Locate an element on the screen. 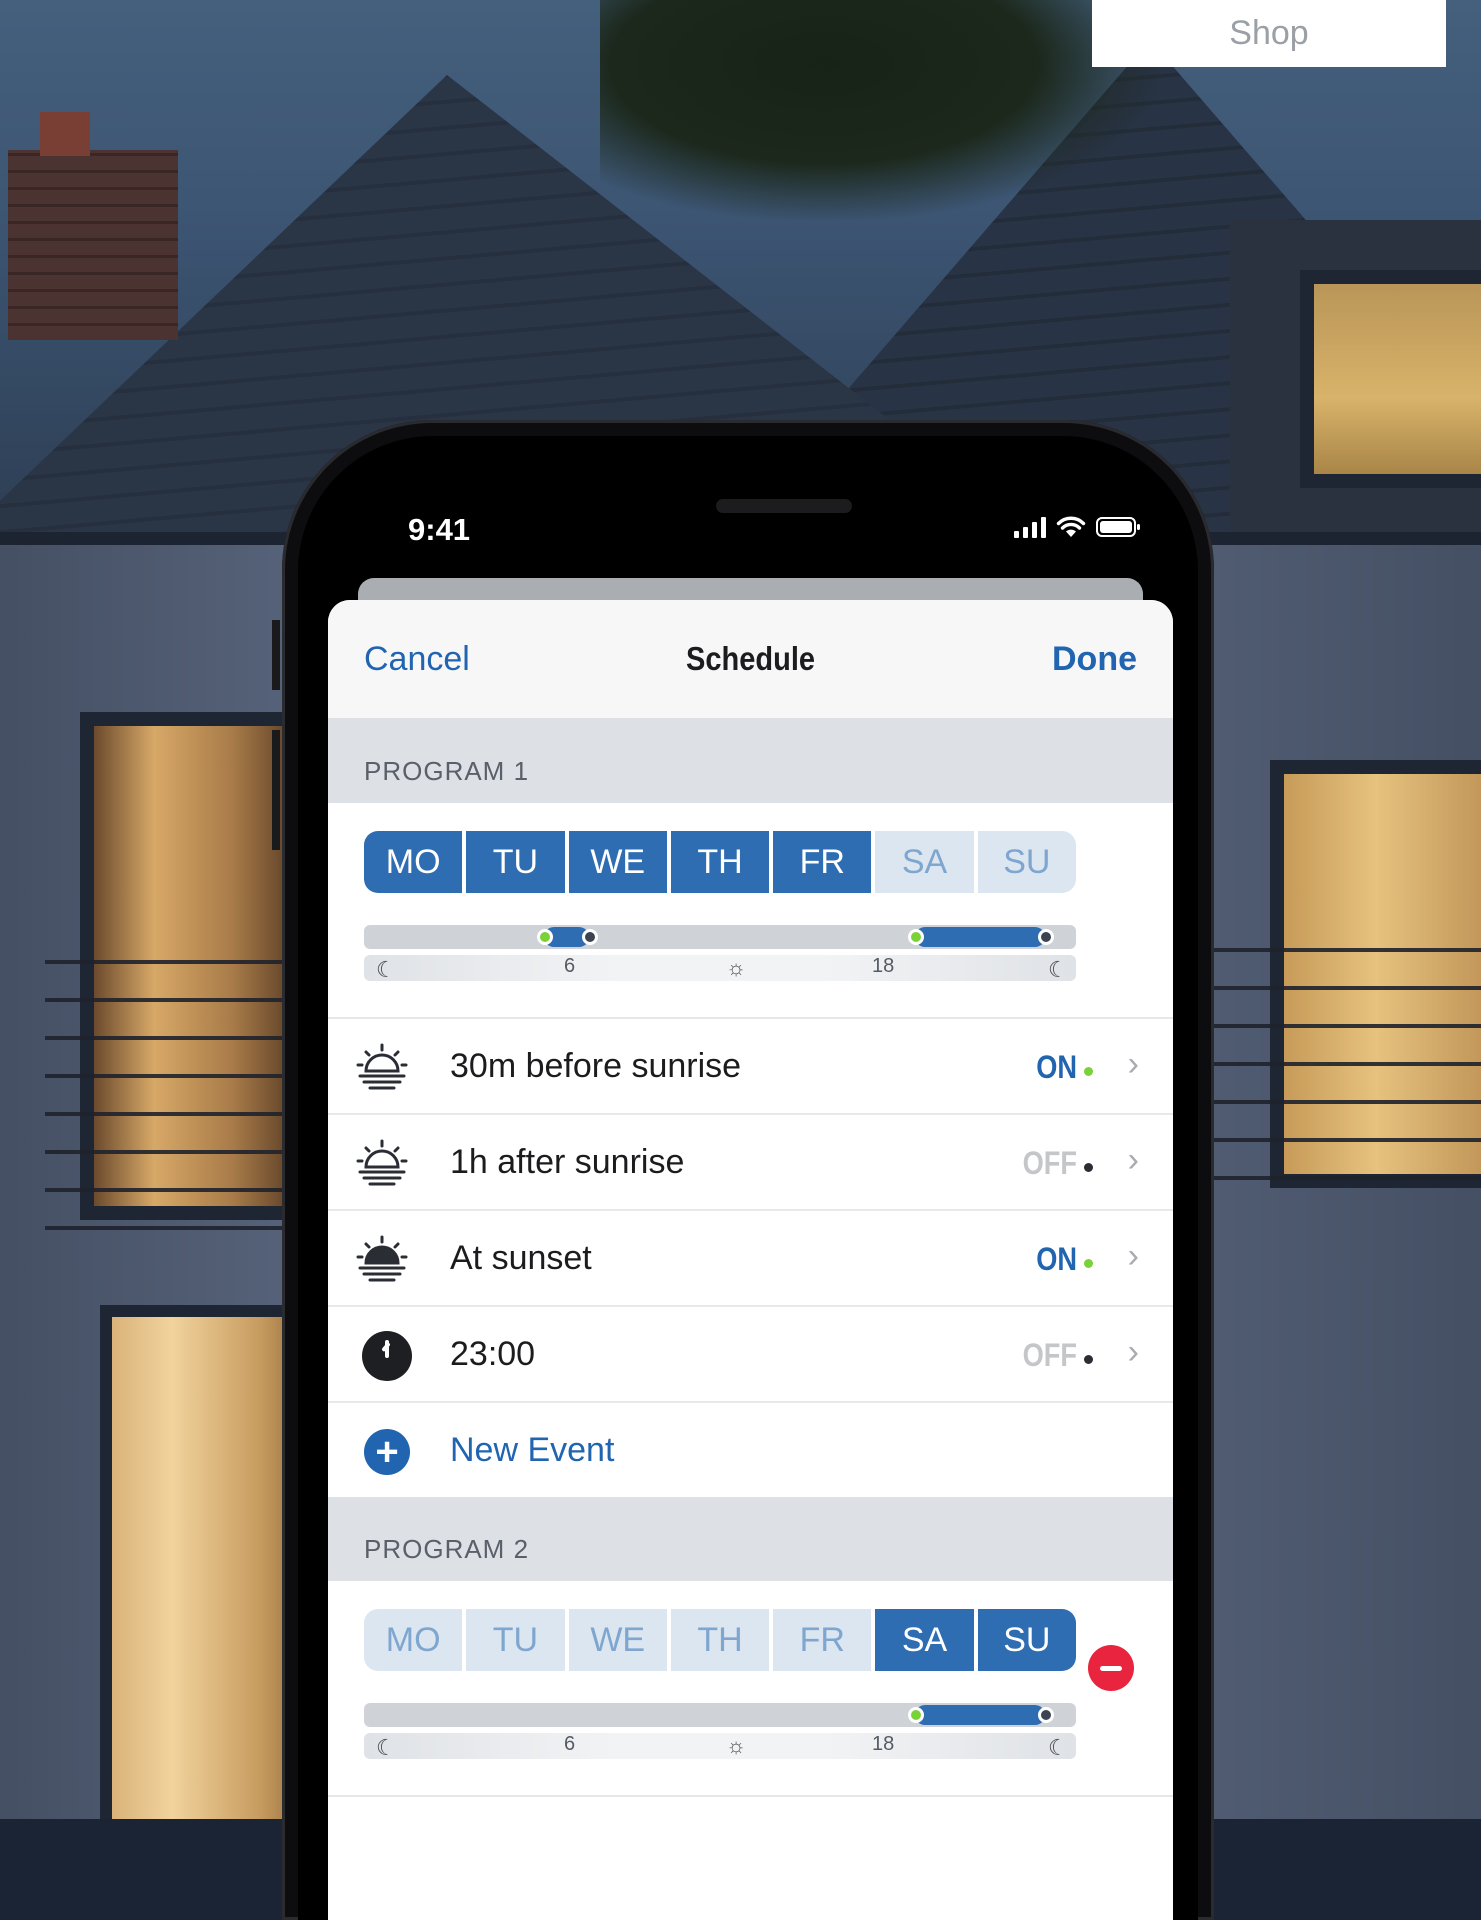 The height and width of the screenshot is (1920, 1481). dormer-window is located at coordinates (1390, 379).